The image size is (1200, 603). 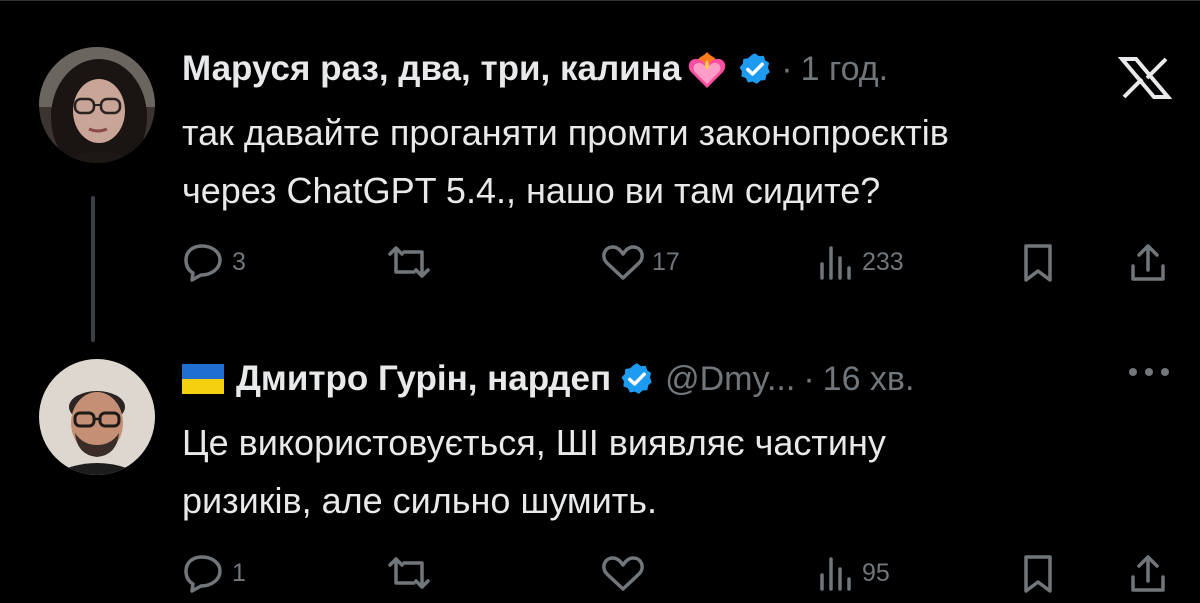 What do you see at coordinates (239, 572) in the screenshot?
I see `reply-count: 1` at bounding box center [239, 572].